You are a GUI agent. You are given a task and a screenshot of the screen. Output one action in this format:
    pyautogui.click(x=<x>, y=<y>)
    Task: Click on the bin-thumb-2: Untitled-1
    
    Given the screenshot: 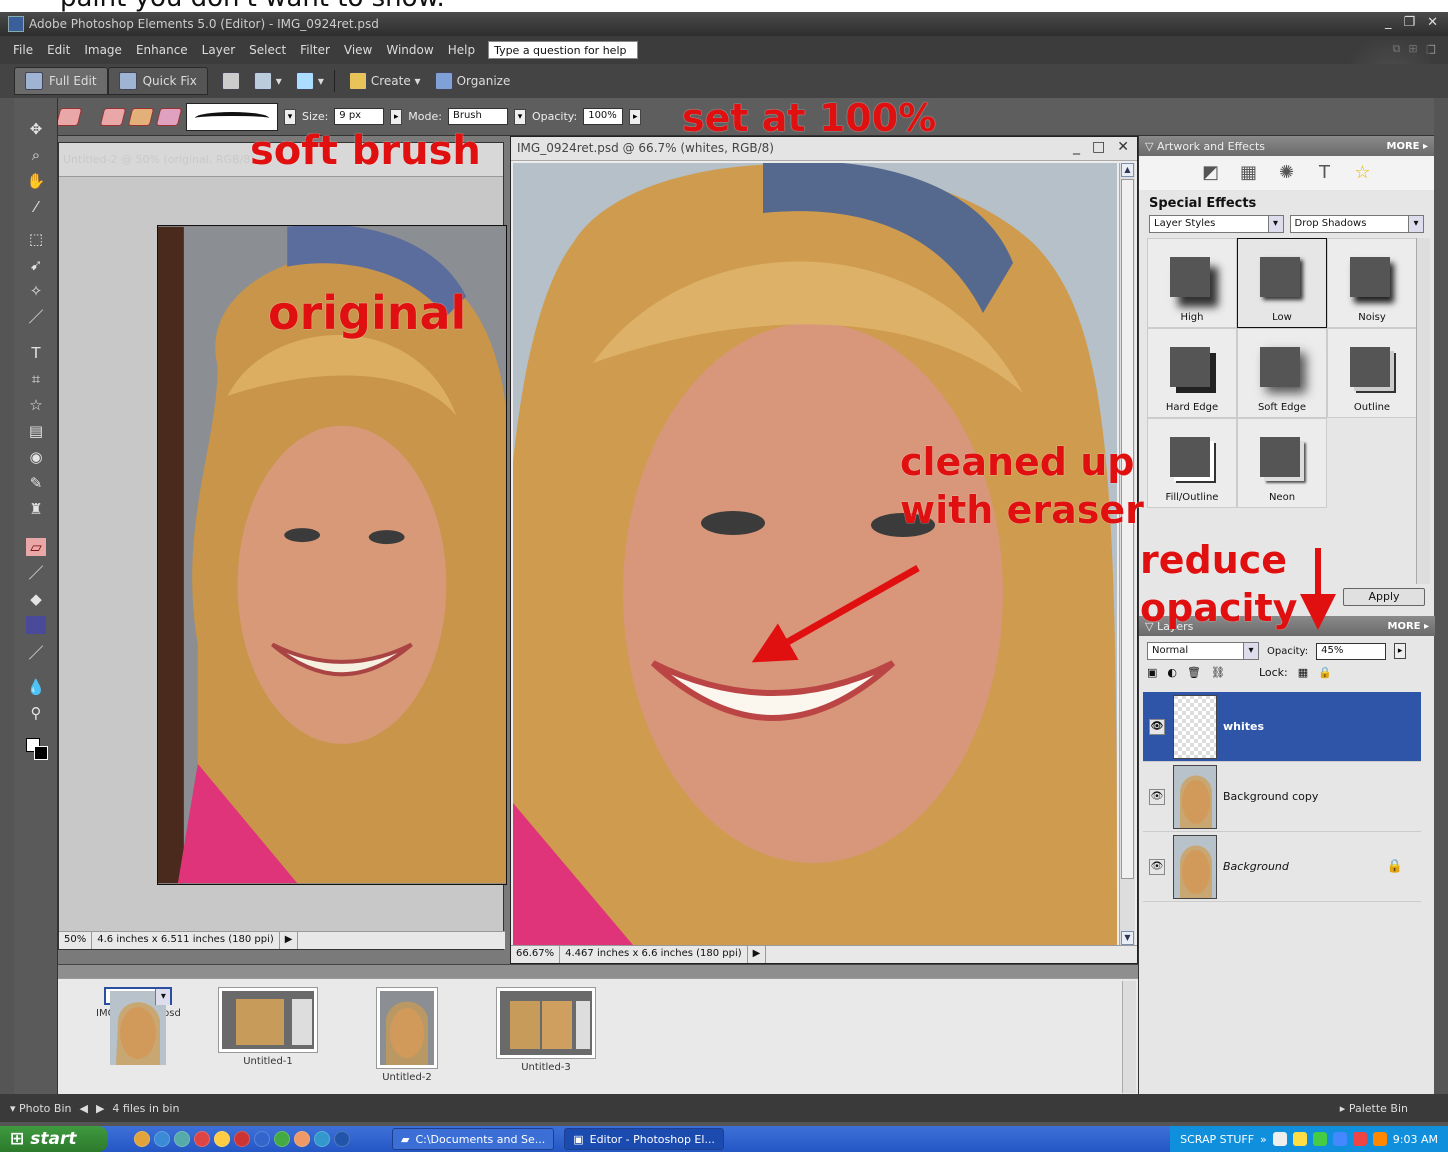 What is the action you would take?
    pyautogui.click(x=268, y=1027)
    